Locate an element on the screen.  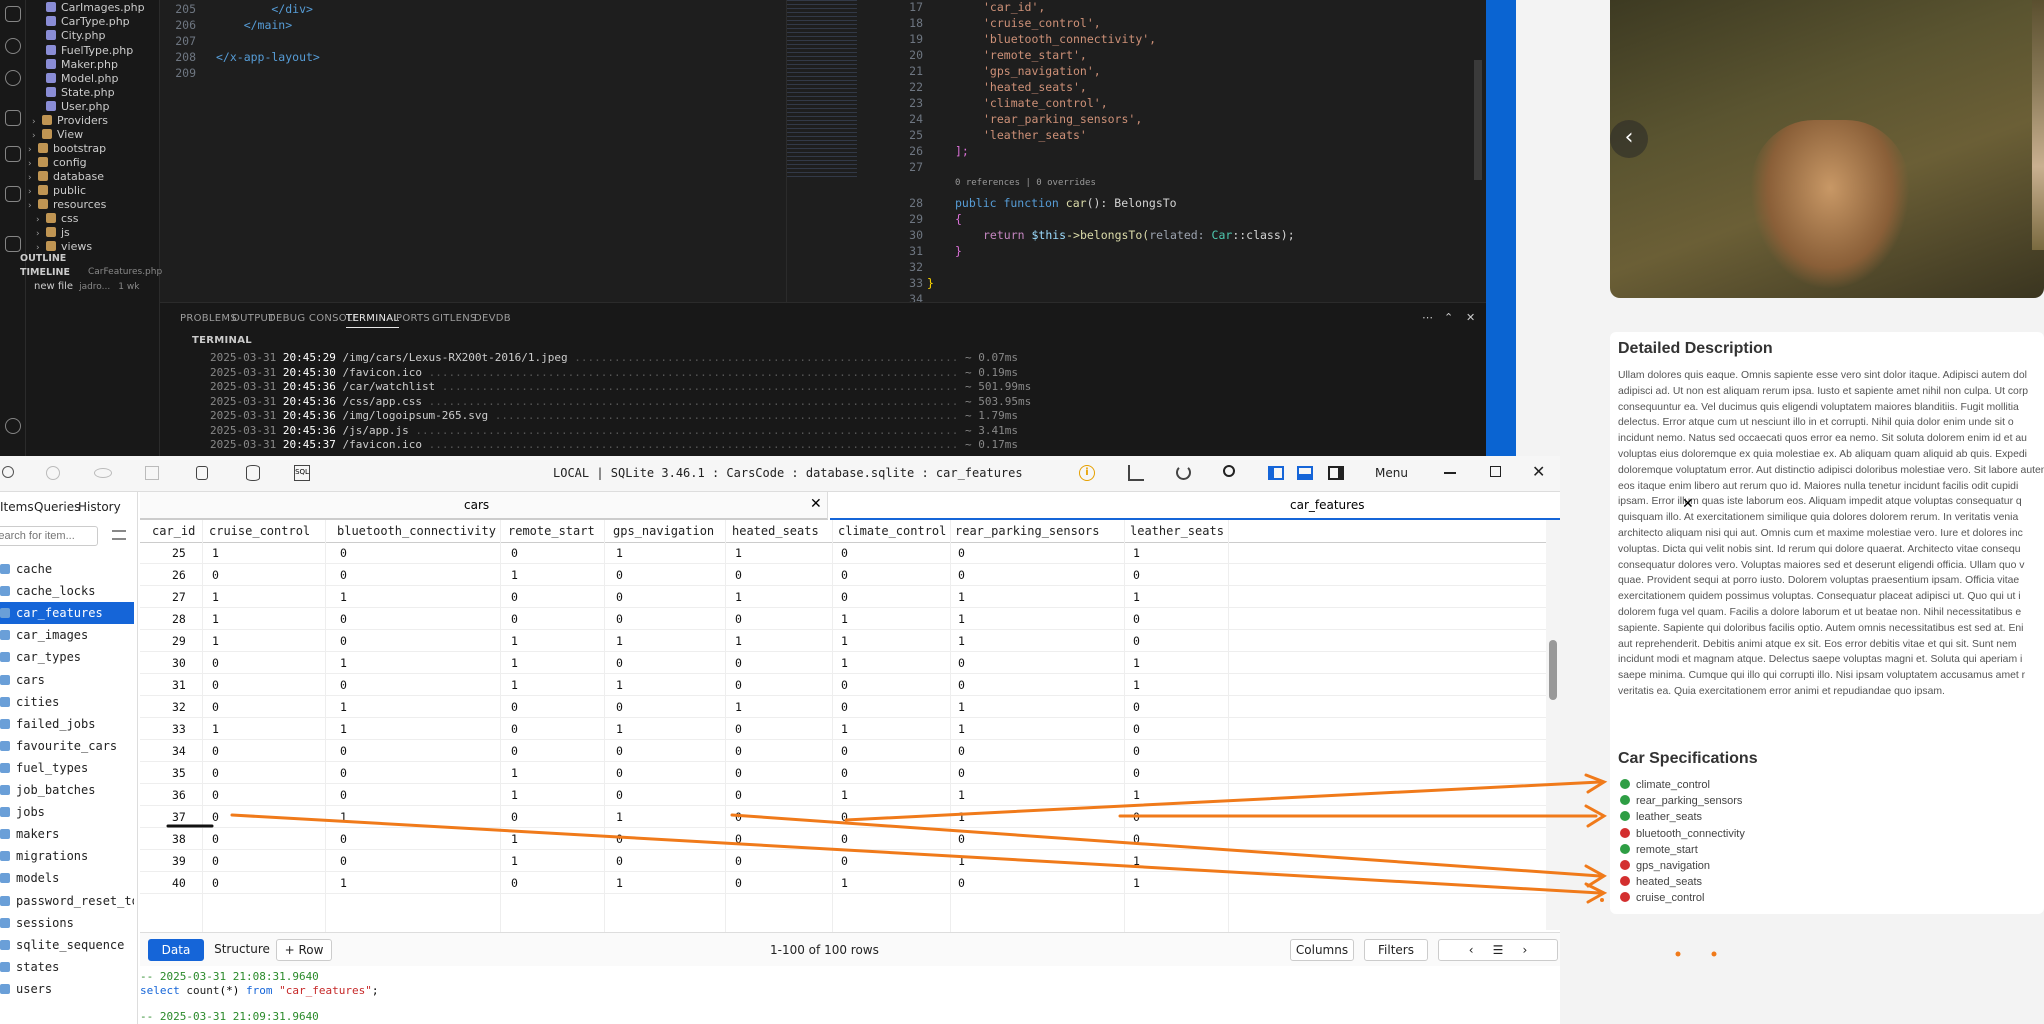
table-cell: 35 is located at coordinates (179, 773).